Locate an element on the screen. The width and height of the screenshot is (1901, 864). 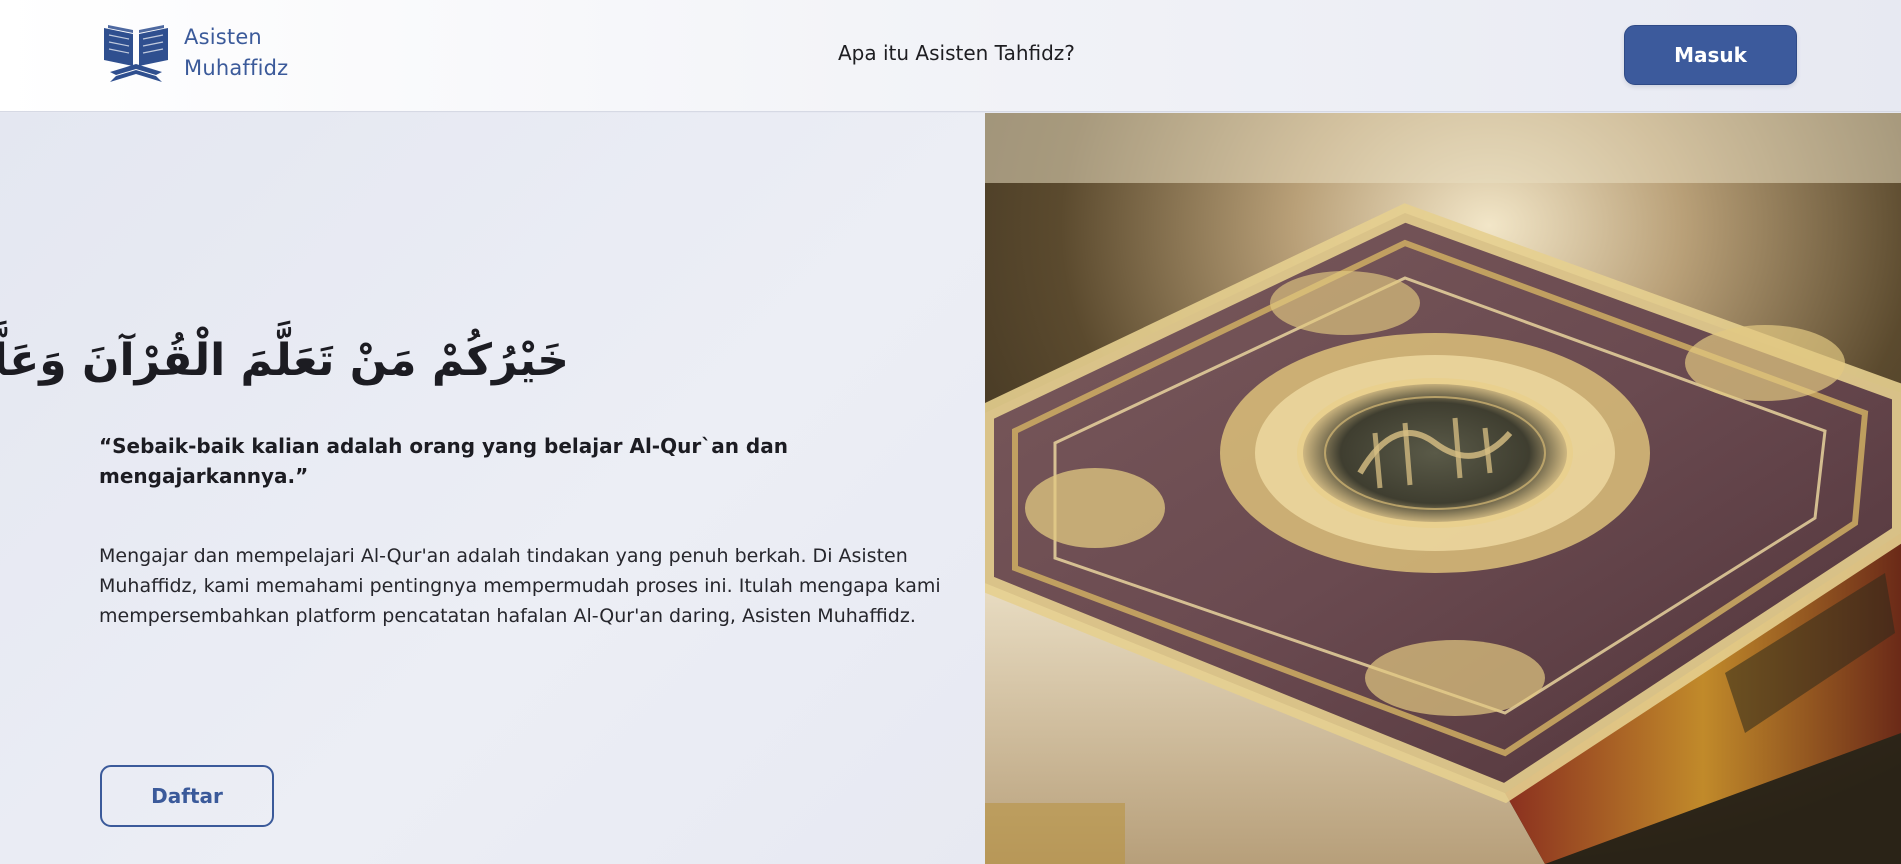
open-quran-book-icon is located at coordinates (136, 53).